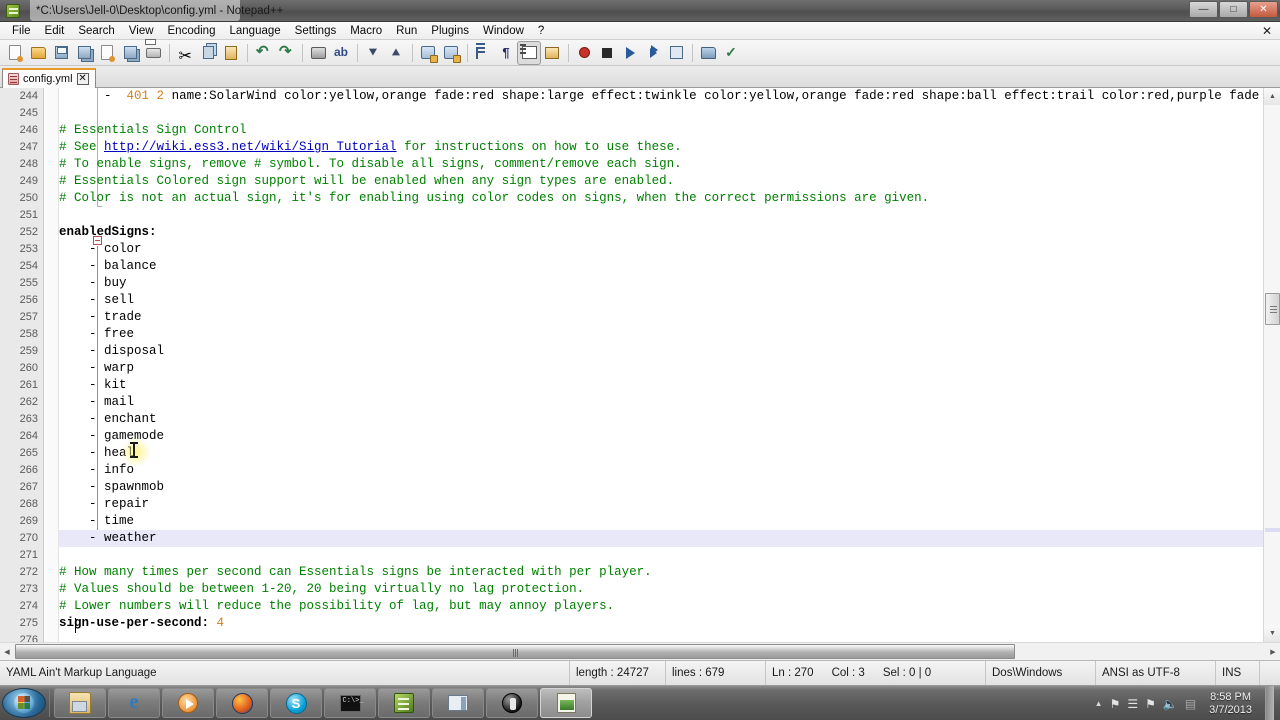  I want to click on code-line: enabledSigns:, so click(661, 232).